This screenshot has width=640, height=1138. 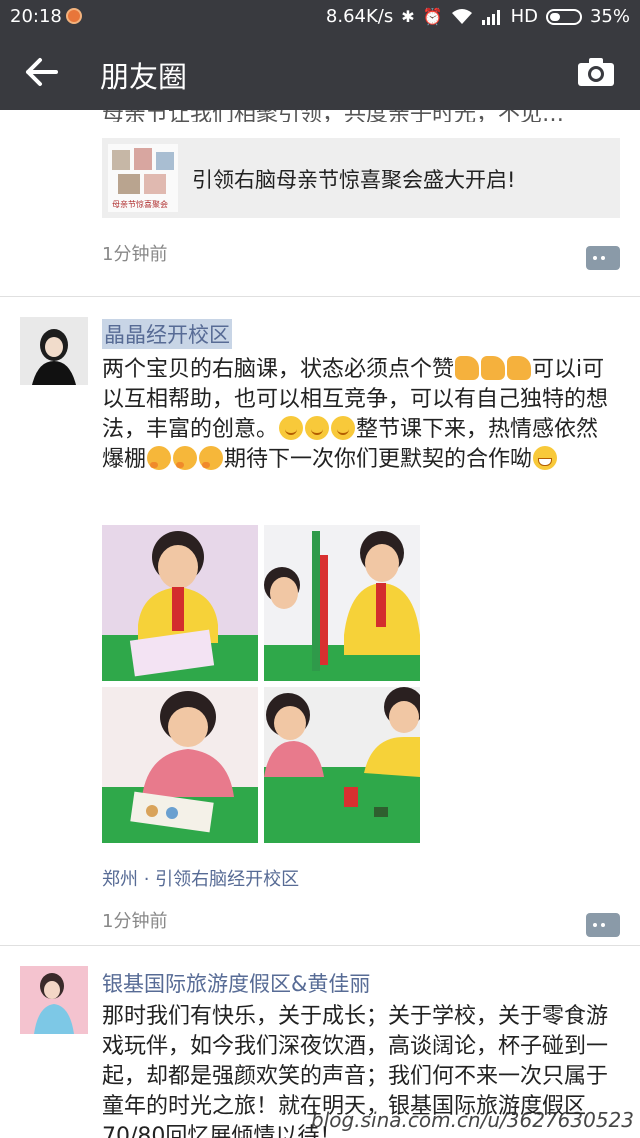 I want to click on post-text-part: 期待下一次你们更默契的合作呦, so click(x=378, y=459).